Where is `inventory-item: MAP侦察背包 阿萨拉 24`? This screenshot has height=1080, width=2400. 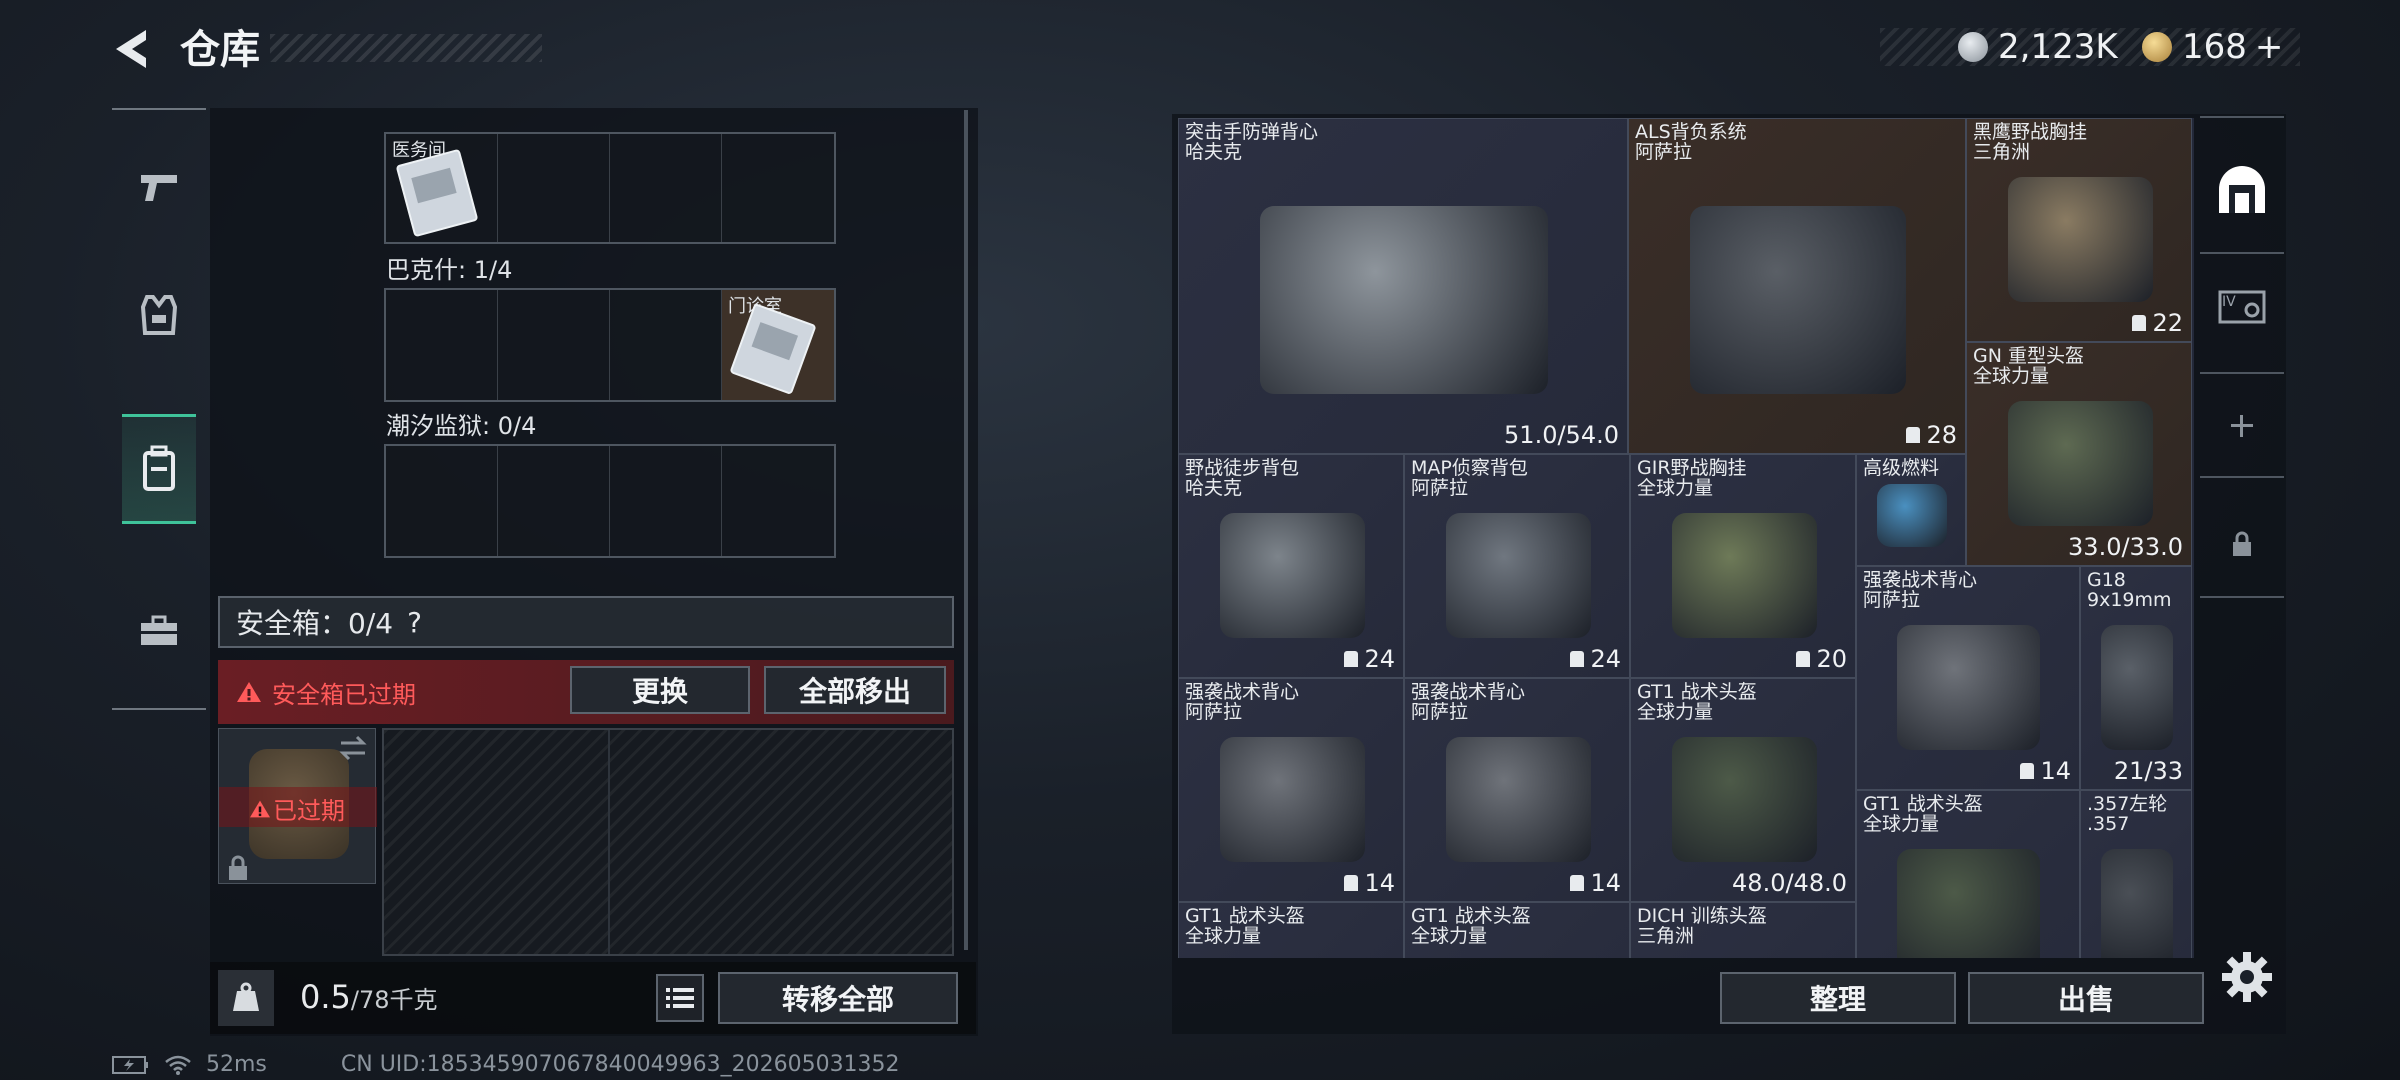 inventory-item: MAP侦察背包 阿萨拉 24 is located at coordinates (1517, 566).